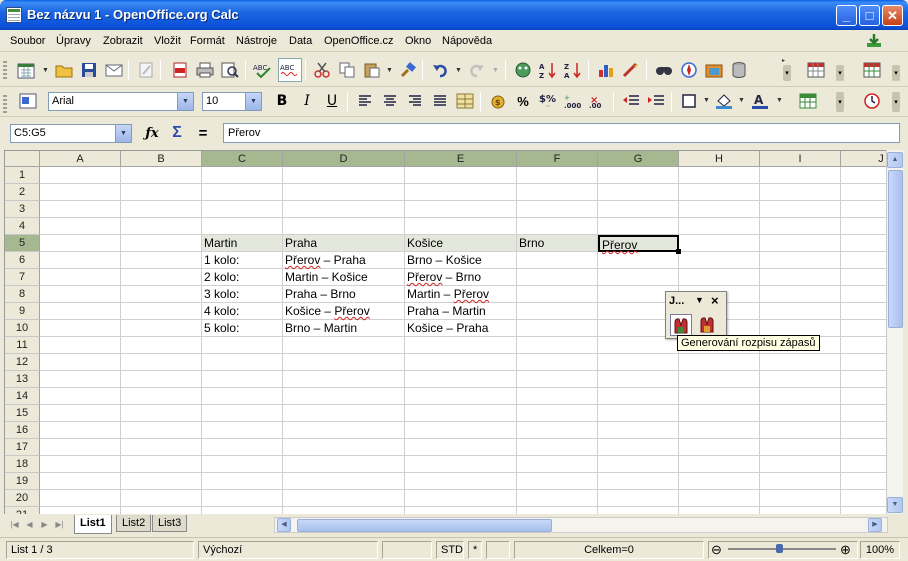  What do you see at coordinates (719, 430) in the screenshot?
I see `cell-h16` at bounding box center [719, 430].